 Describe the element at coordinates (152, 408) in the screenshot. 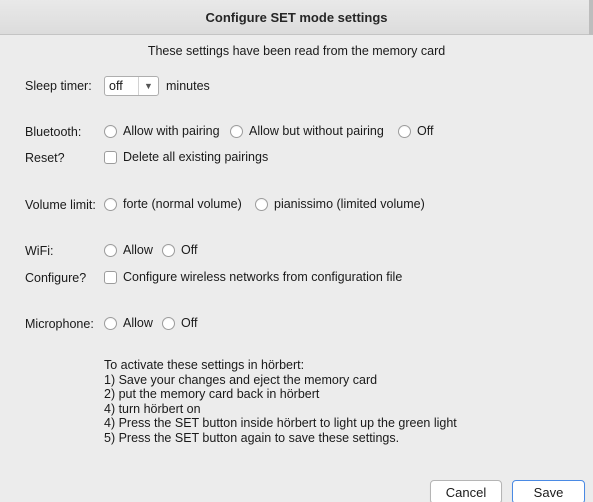

I see `instruction-line: 4) turn hörbert on` at that location.